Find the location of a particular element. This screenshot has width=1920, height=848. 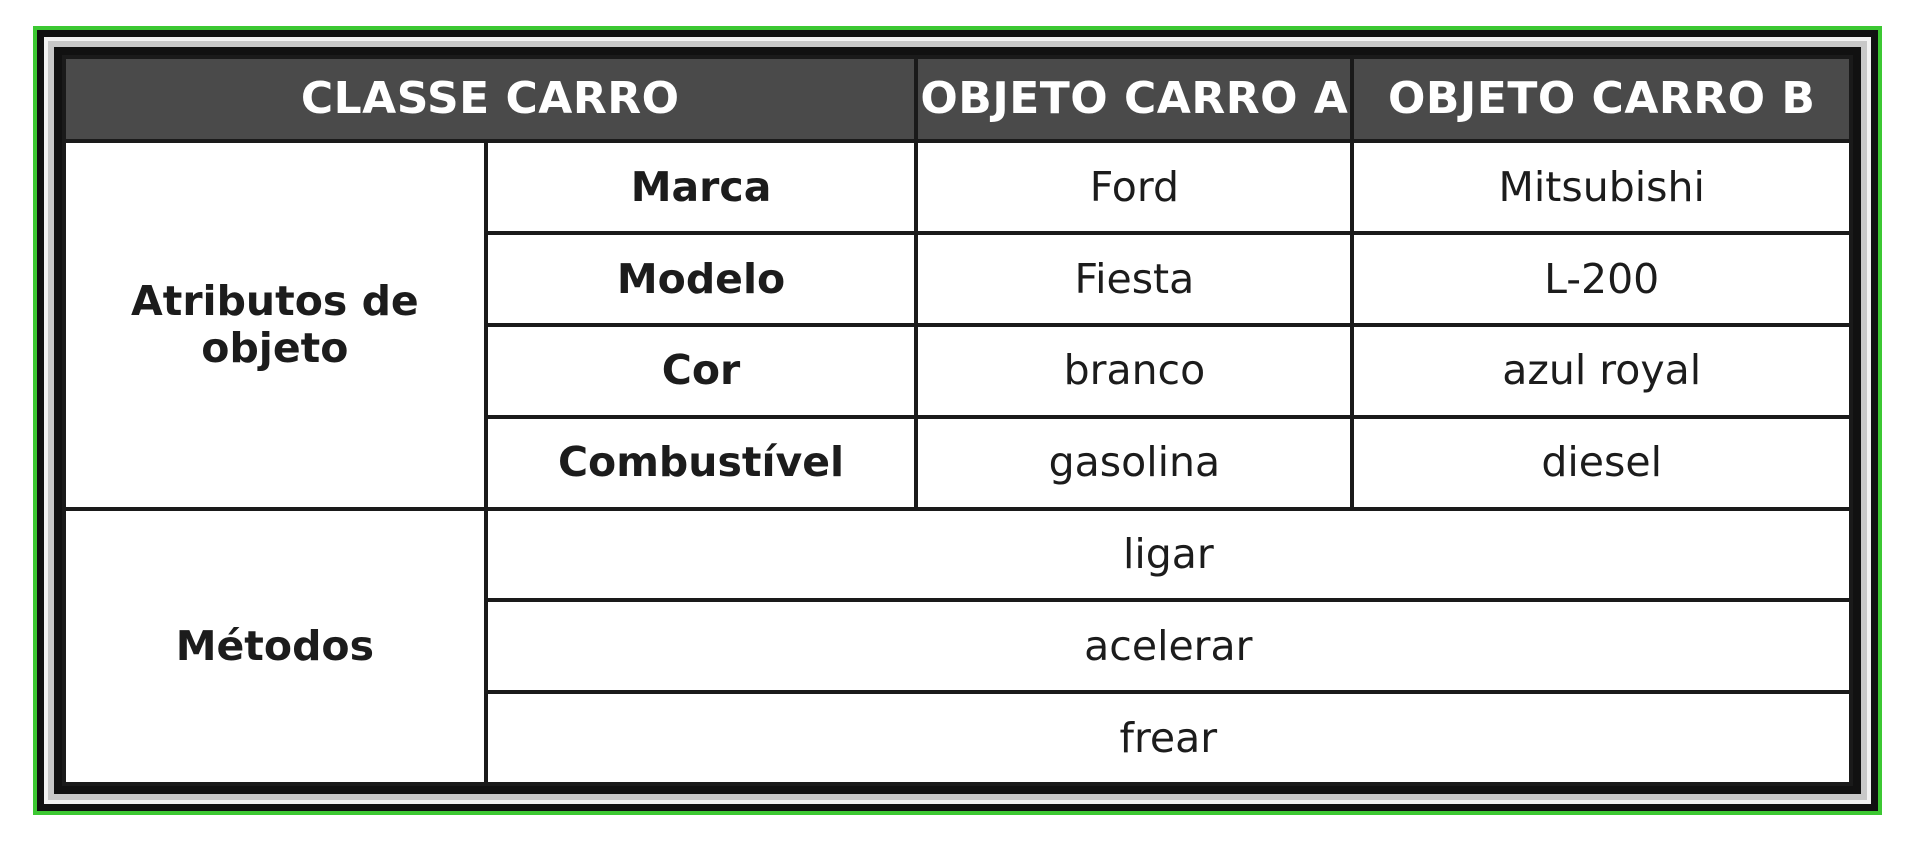

attribute-name-cor: Cor is located at coordinates (701, 371).